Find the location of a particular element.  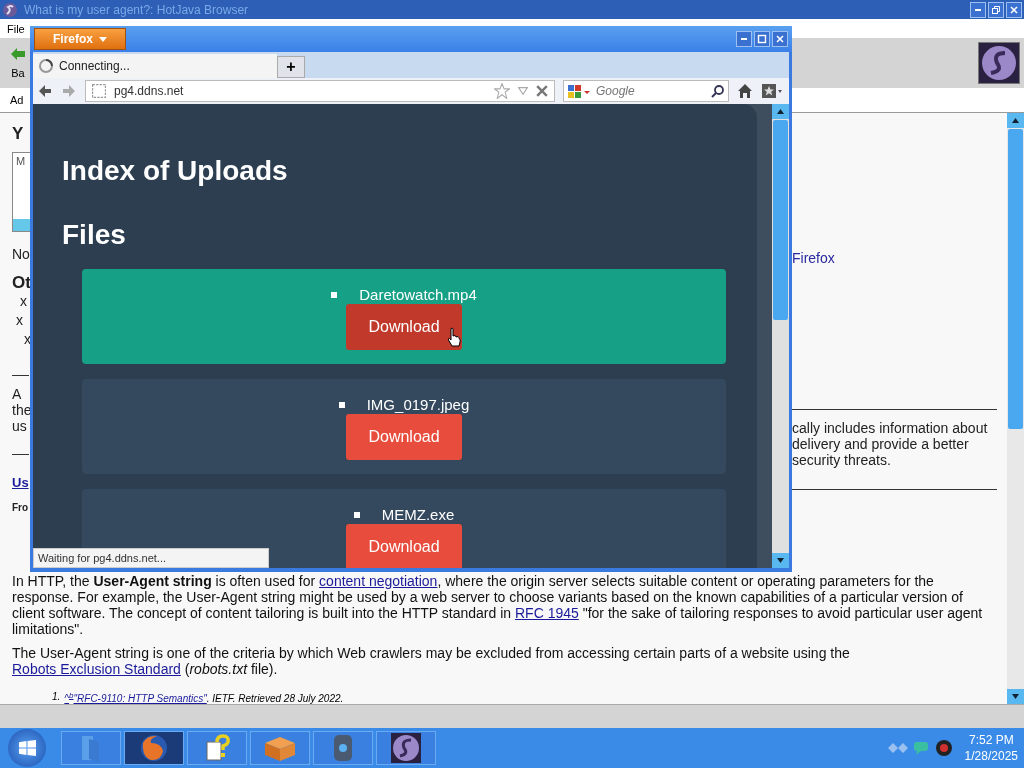

star-icon is located at coordinates (502, 91).